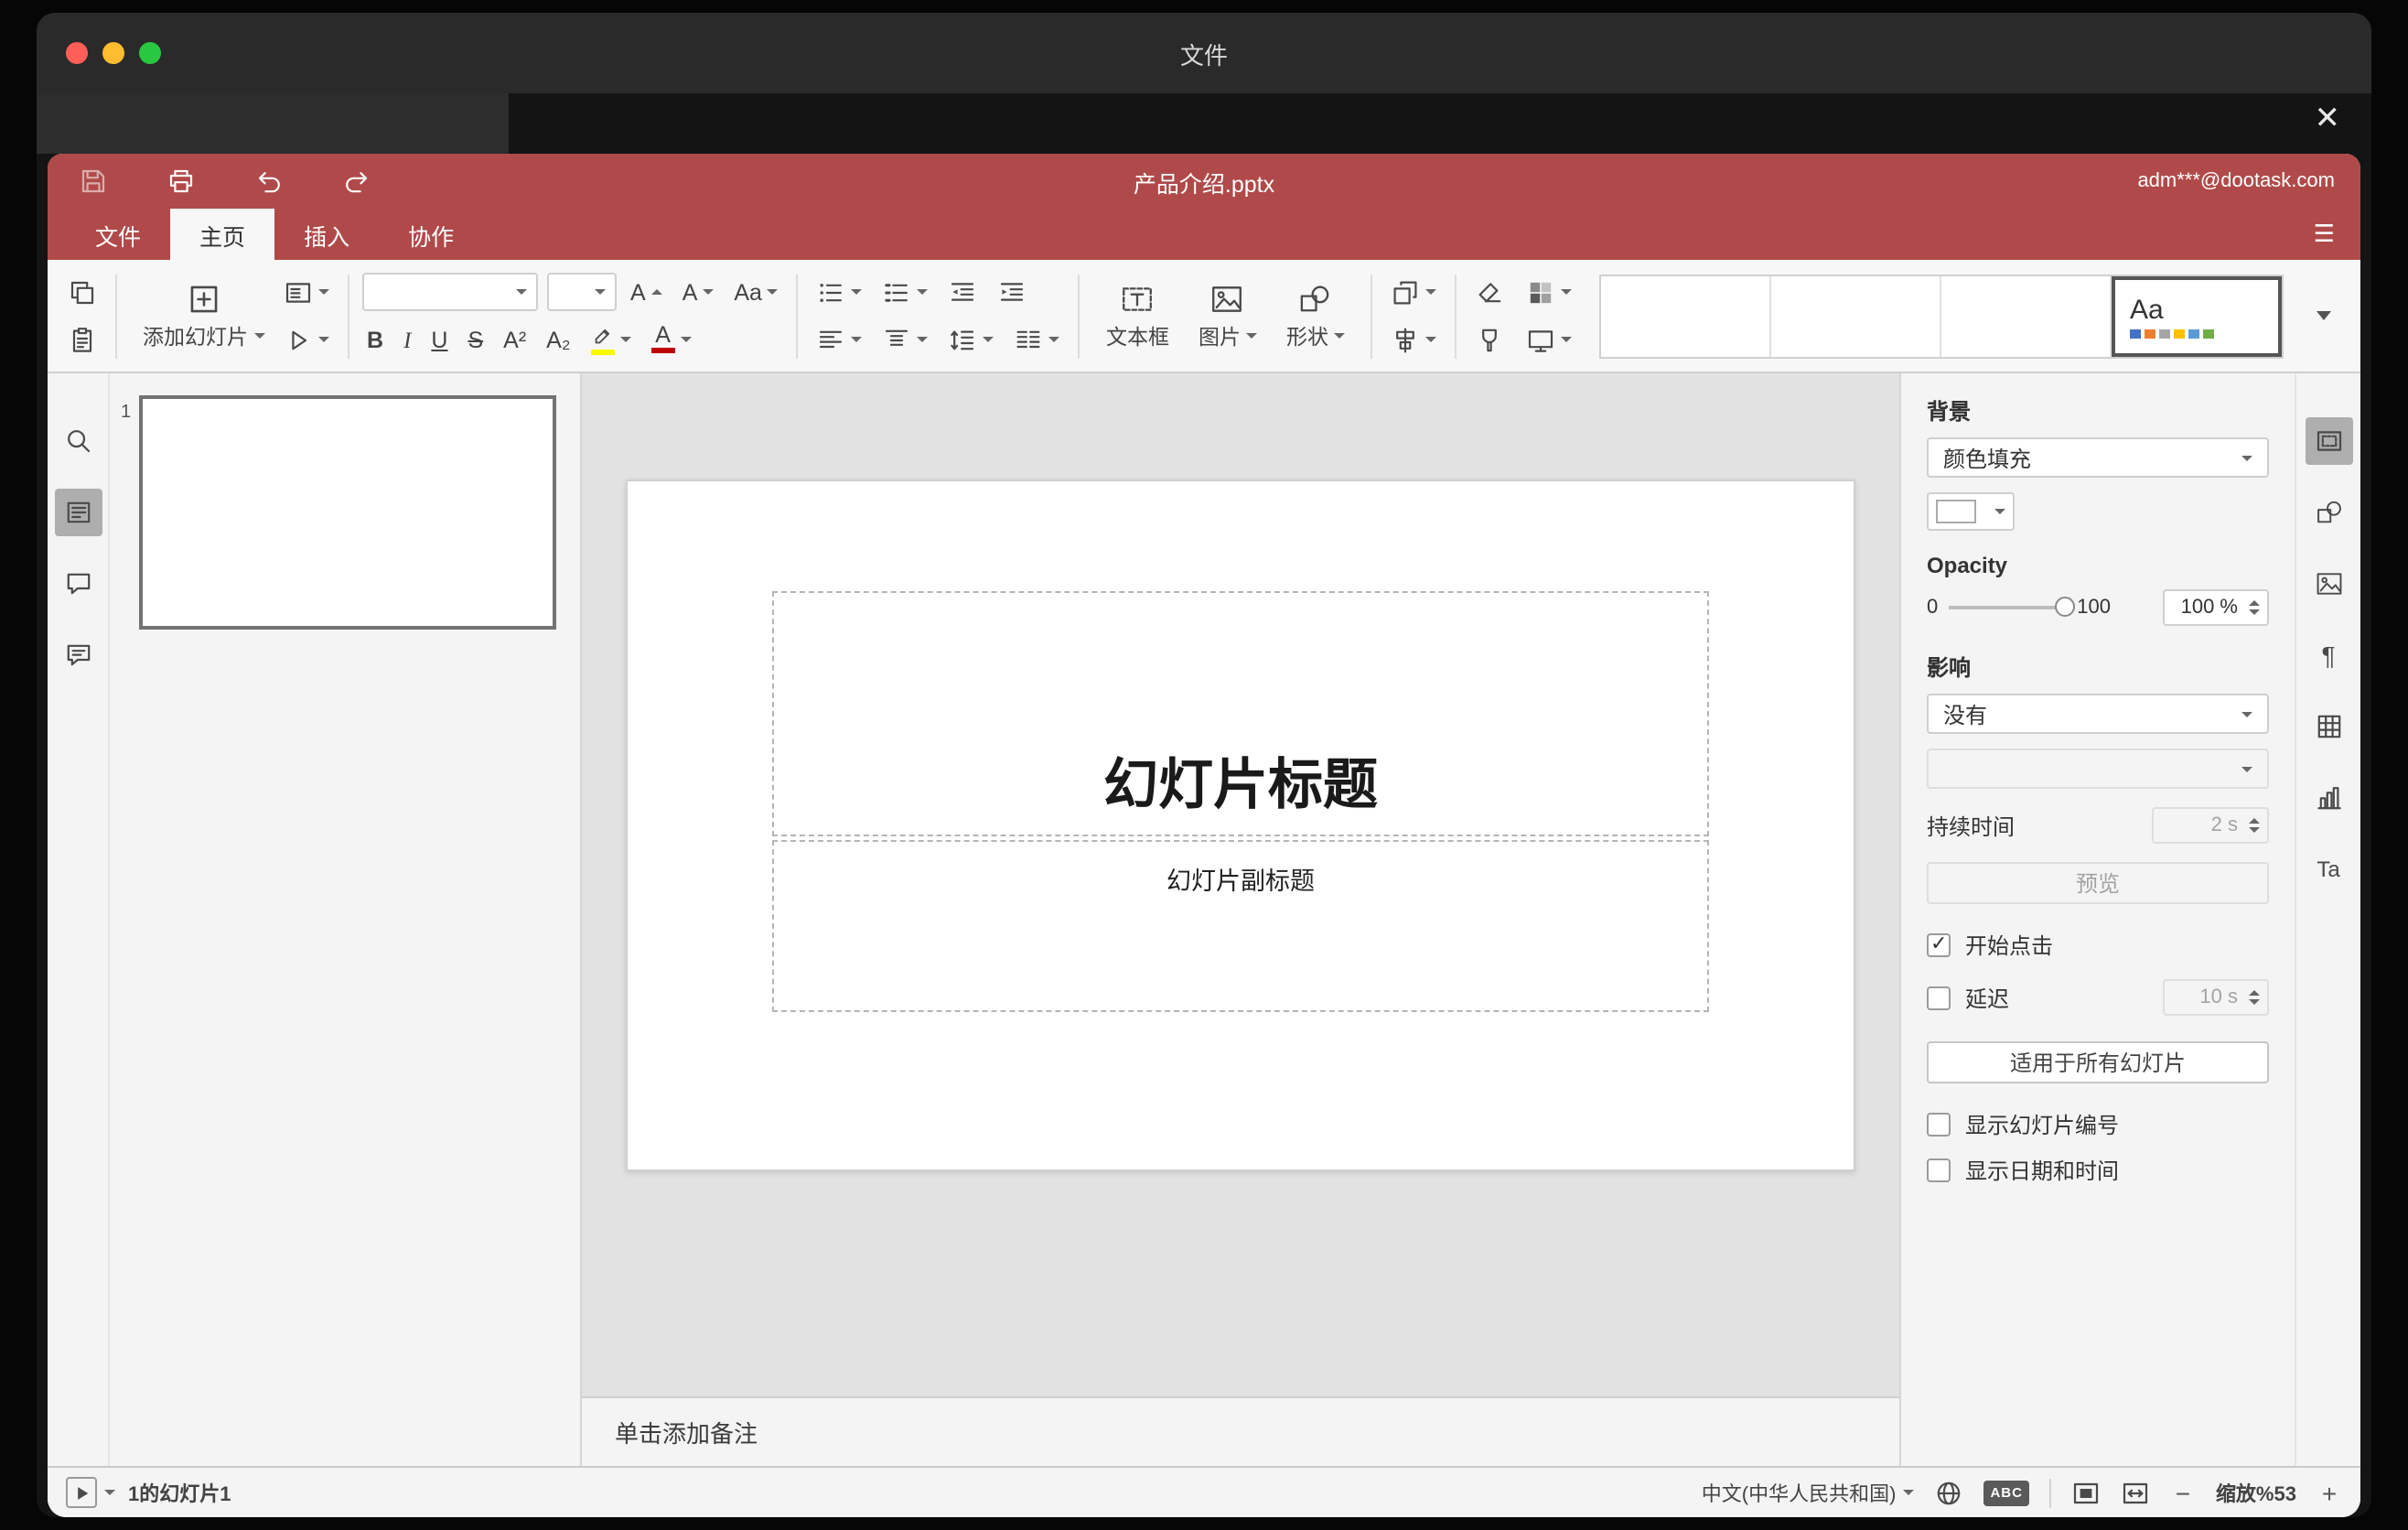 Image resolution: width=2408 pixels, height=1530 pixels. I want to click on save-button, so click(93, 181).